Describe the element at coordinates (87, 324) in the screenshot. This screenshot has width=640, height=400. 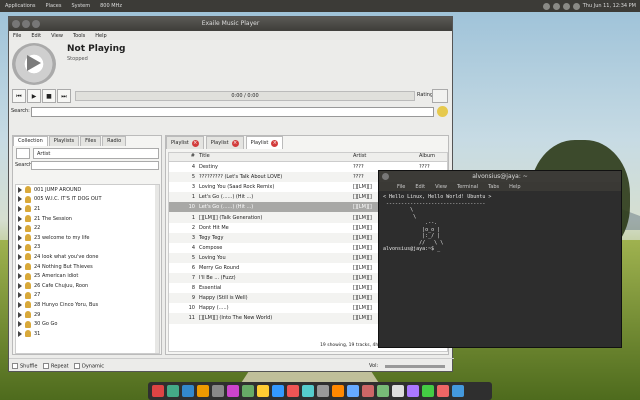
I see `collection-item: 30 Go Go` at that location.